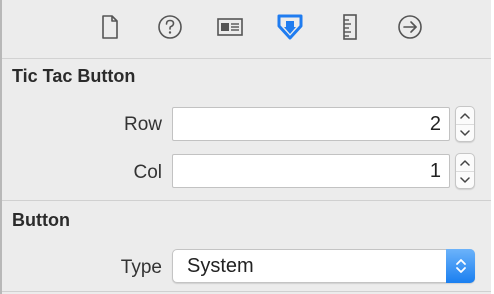  I want to click on section-divider, so click(246, 200).